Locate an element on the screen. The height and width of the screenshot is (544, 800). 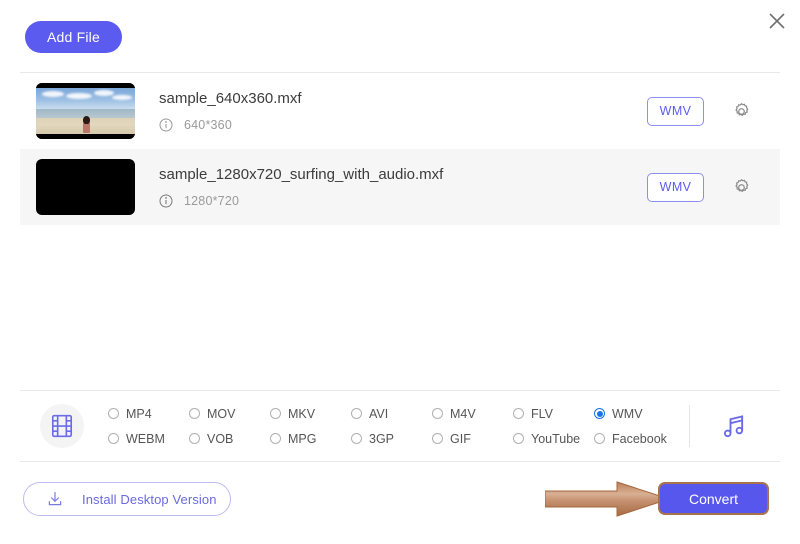
format-label: WMV is located at coordinates (627, 413).